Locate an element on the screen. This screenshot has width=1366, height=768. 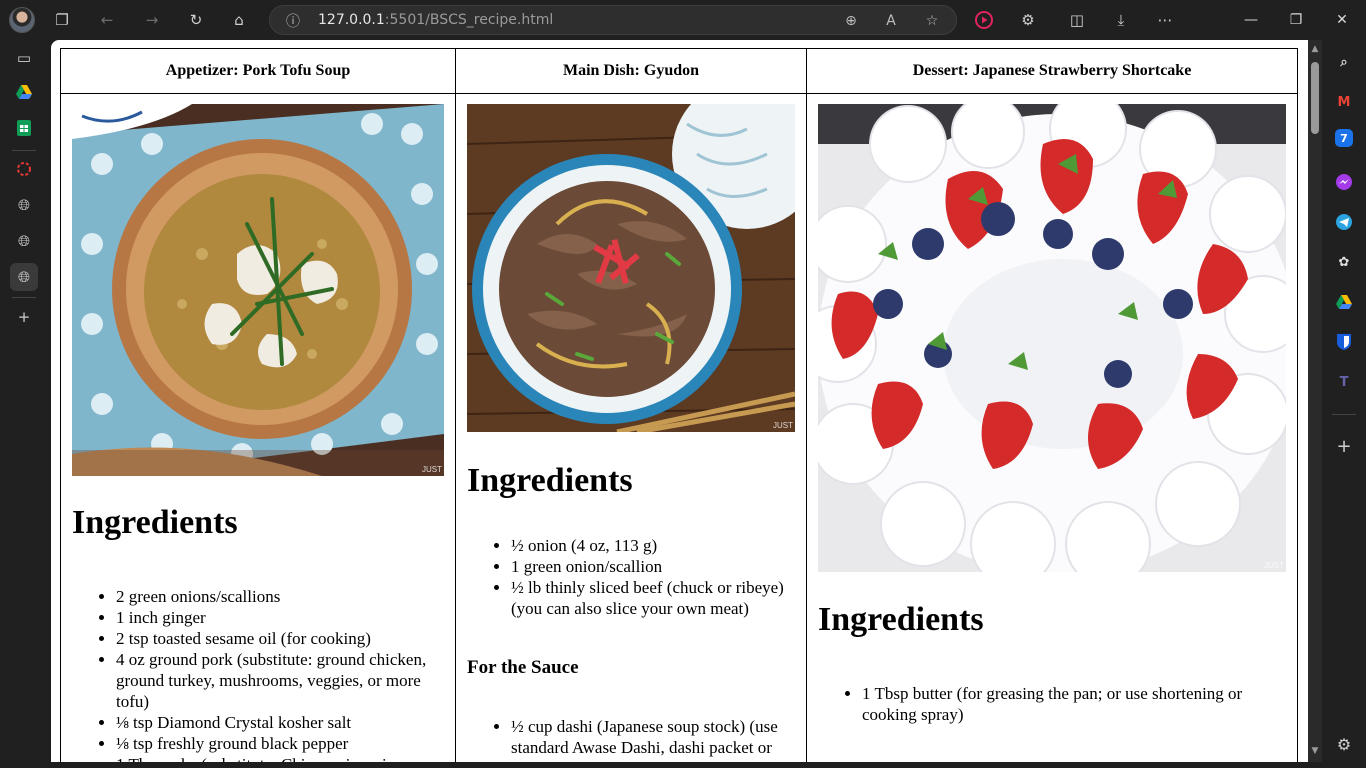
record-icon is located at coordinates (984, 20).